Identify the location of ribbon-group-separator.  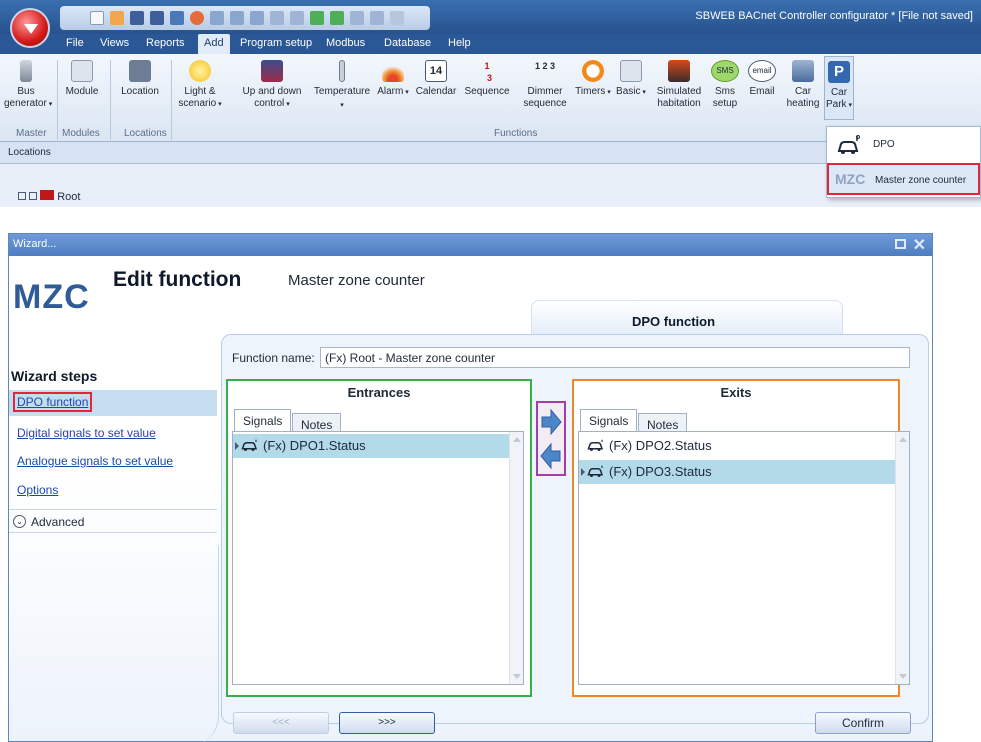
(171, 100).